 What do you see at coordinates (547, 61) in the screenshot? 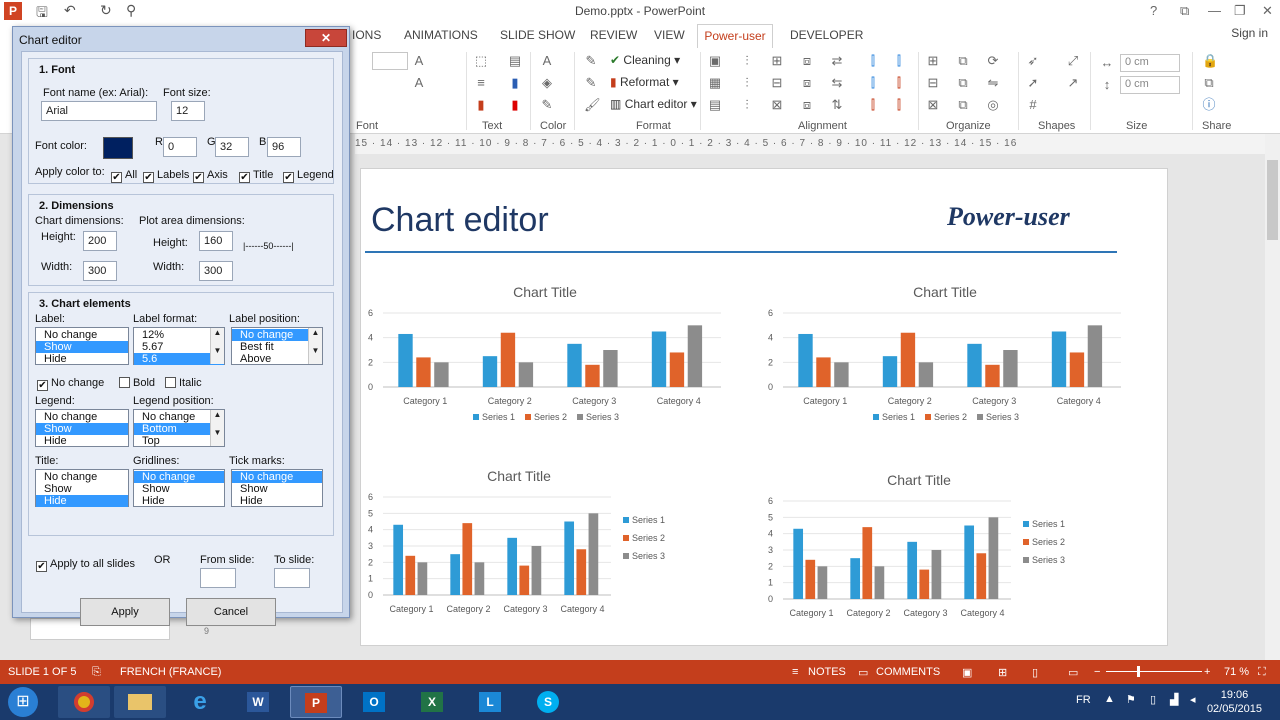
I see `font-color-icon: A` at bounding box center [547, 61].